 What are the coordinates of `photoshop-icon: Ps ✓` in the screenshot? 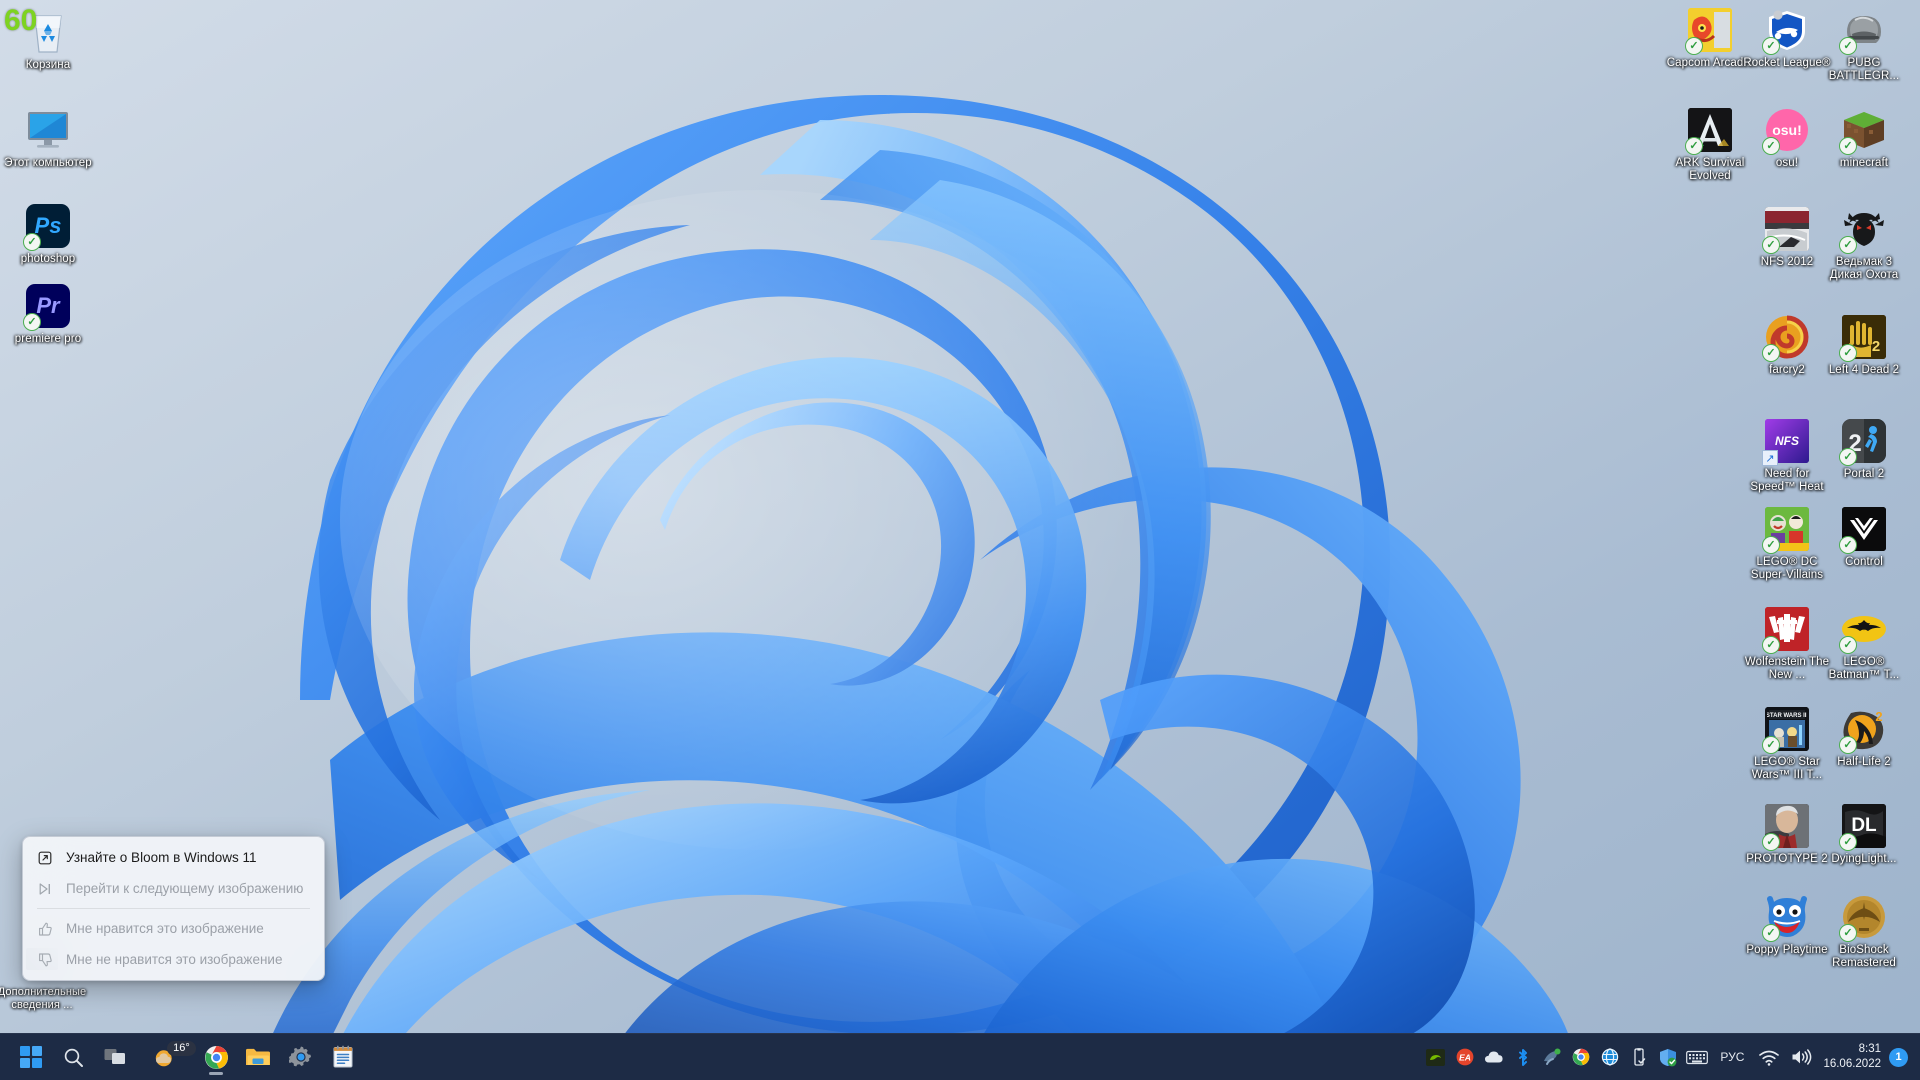 It's located at (47, 226).